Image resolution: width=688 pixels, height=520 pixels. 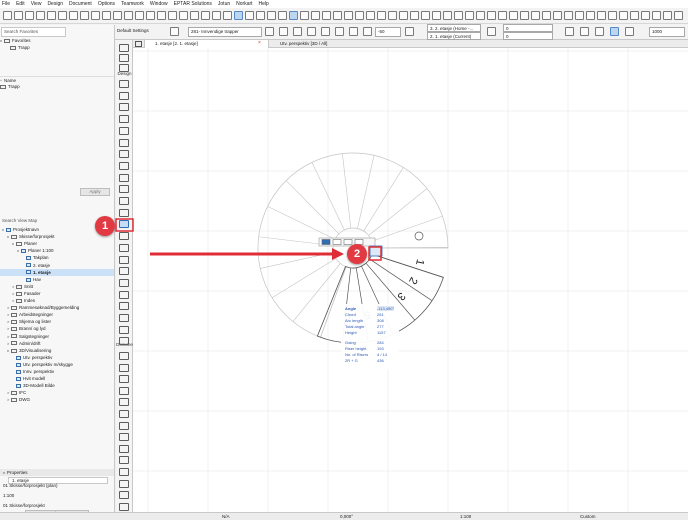 I want to click on tree-item: v Planer, so click(x=57, y=243).